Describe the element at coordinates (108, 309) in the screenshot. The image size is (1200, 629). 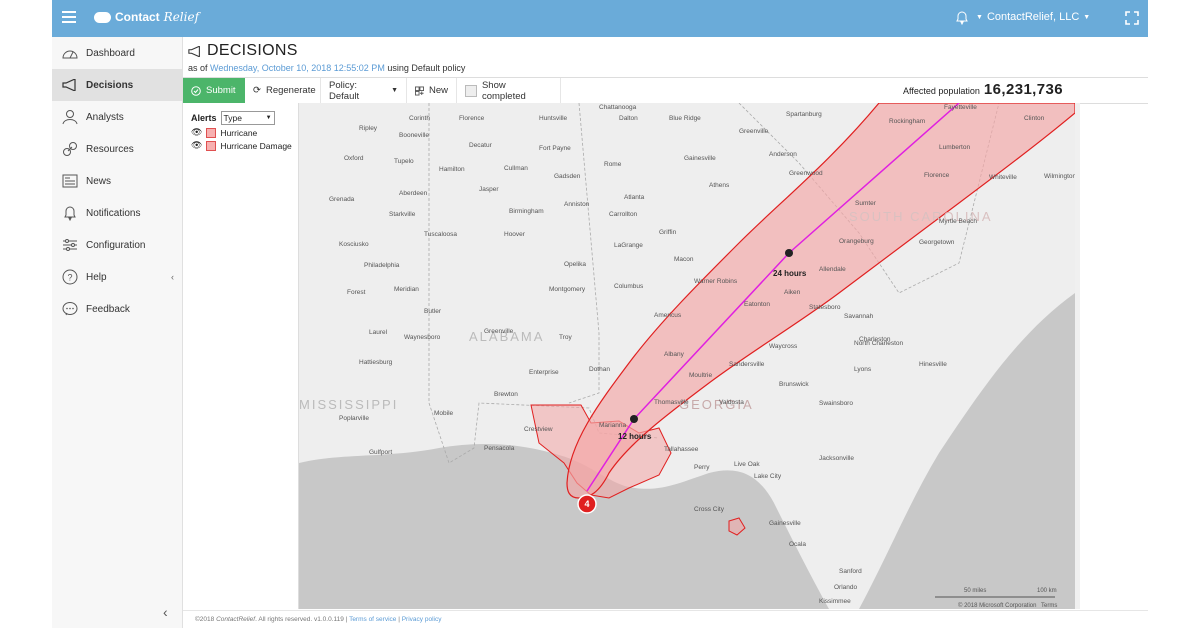
I see `sidebar-item-label: Feedback` at that location.